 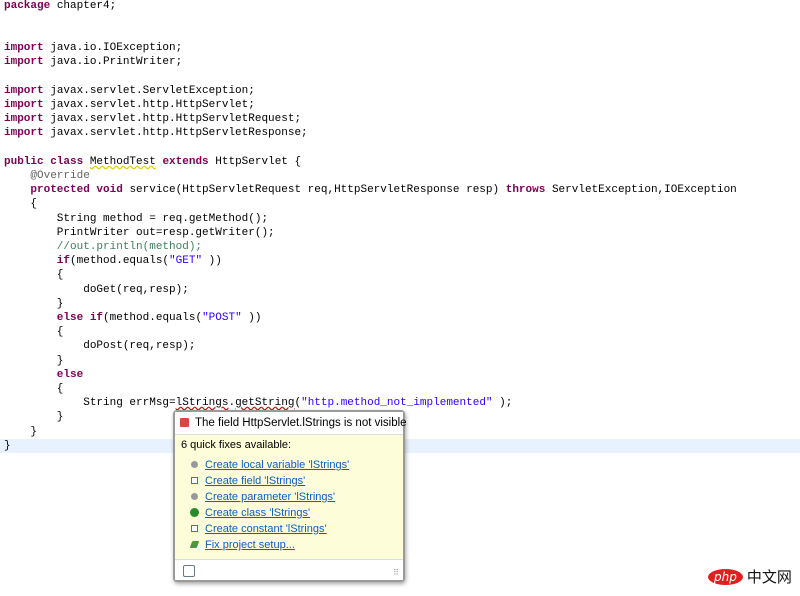 I want to click on quick-fix-item: Create local variable 'lStrings', so click(x=289, y=465).